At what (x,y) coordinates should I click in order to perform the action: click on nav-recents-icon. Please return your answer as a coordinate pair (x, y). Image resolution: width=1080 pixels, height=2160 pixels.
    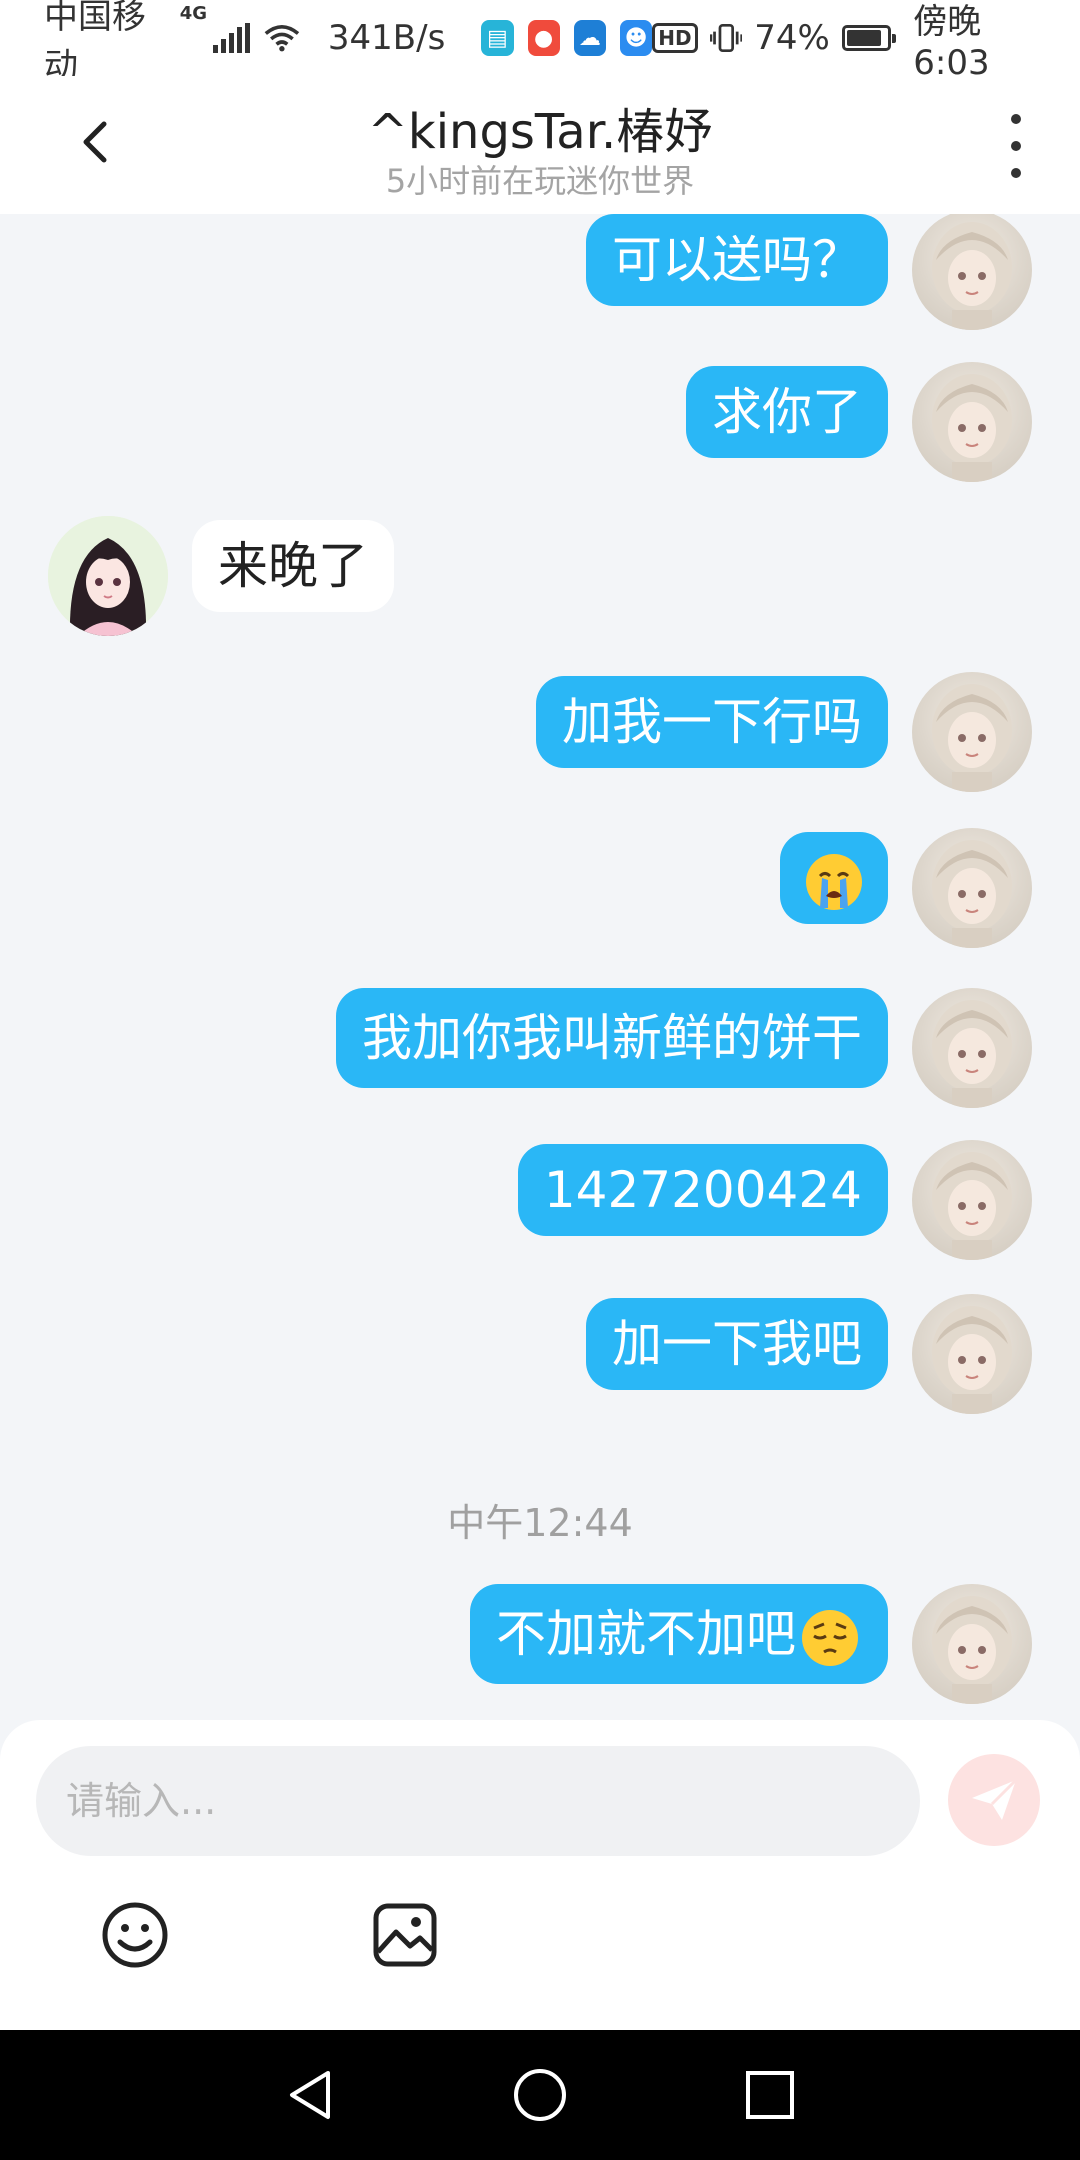
    Looking at the image, I should click on (770, 2095).